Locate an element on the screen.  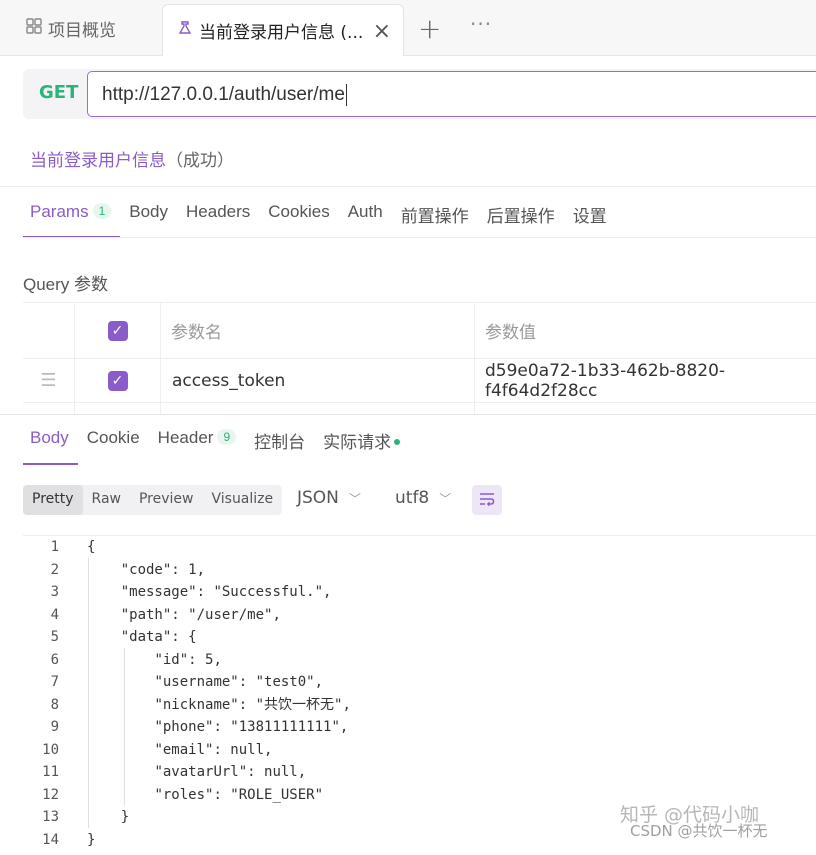
tab-console: 控制台 is located at coordinates (279, 440).